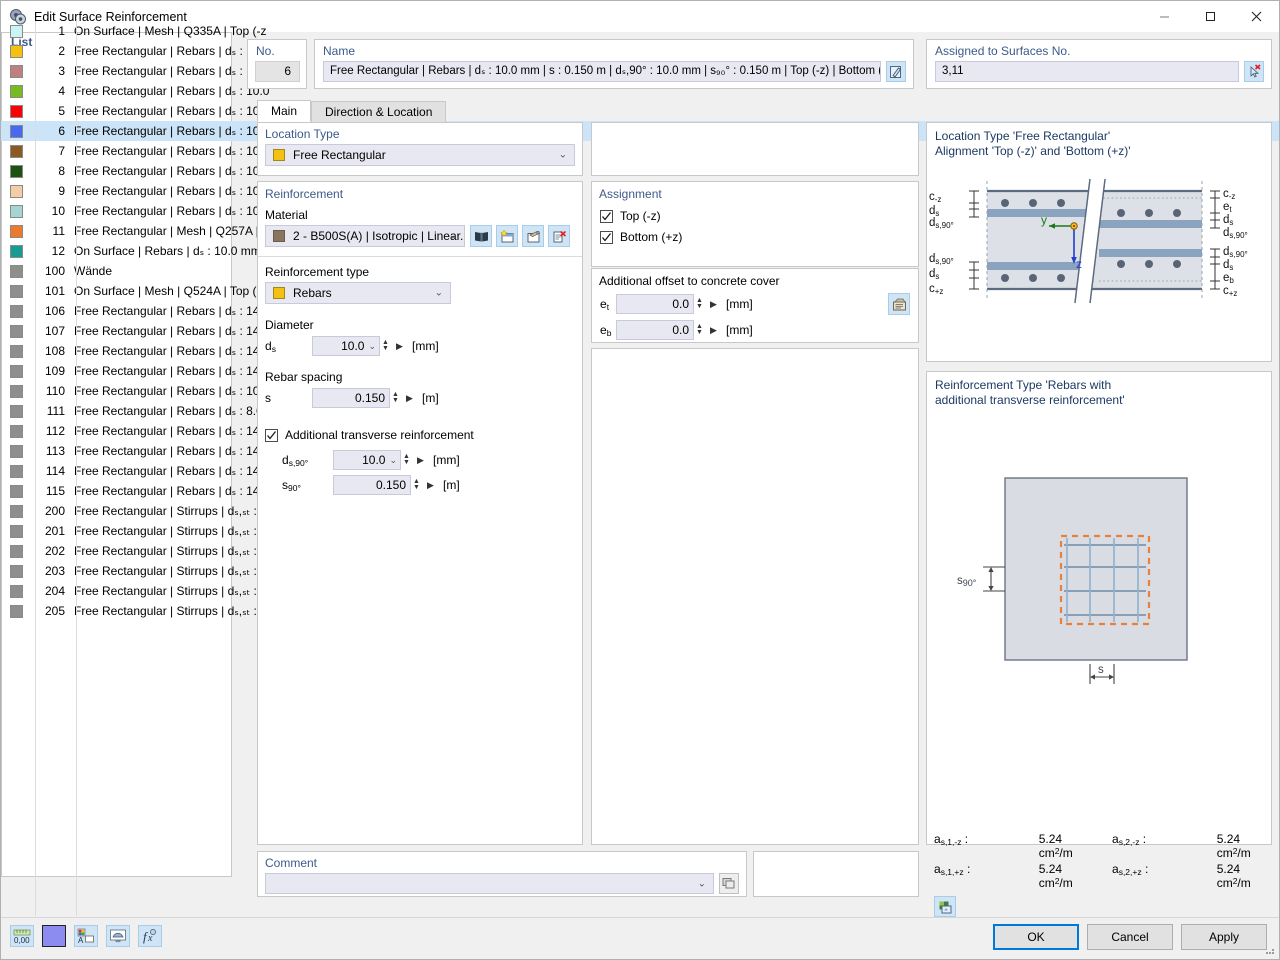 Image resolution: width=1280 pixels, height=960 pixels. I want to click on apply-button: Apply, so click(1224, 937).